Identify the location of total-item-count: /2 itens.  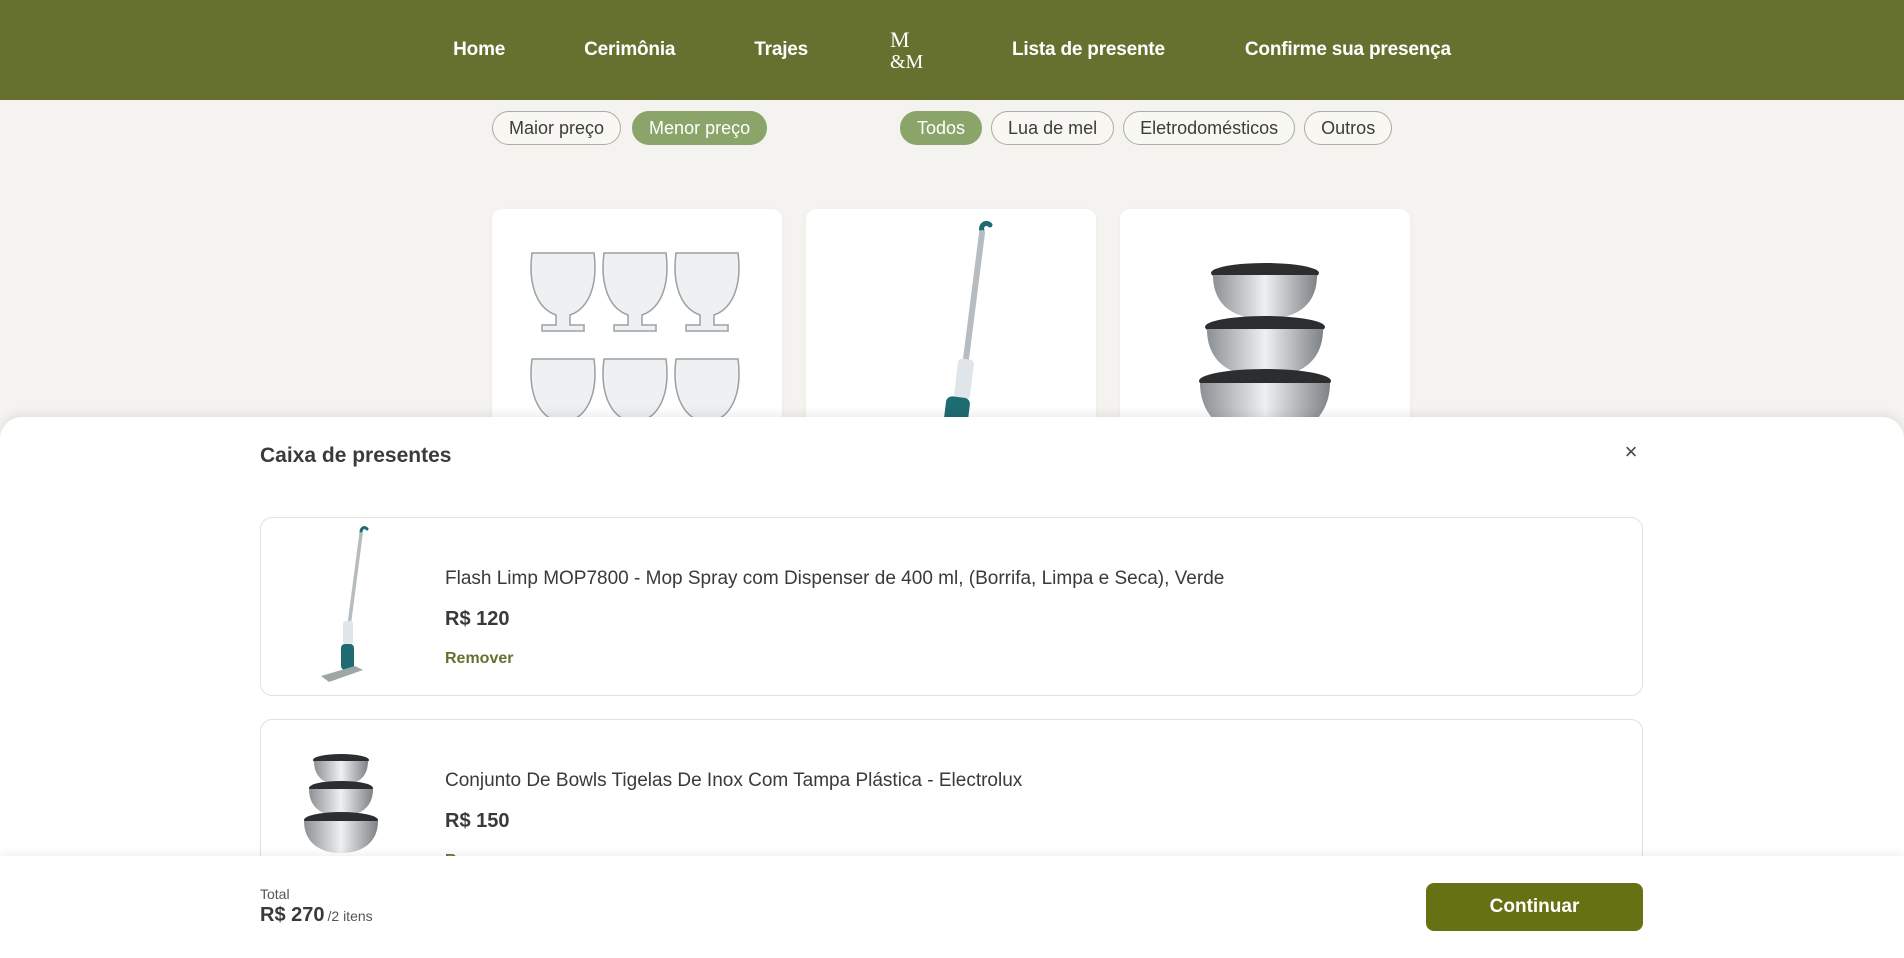
(350, 916).